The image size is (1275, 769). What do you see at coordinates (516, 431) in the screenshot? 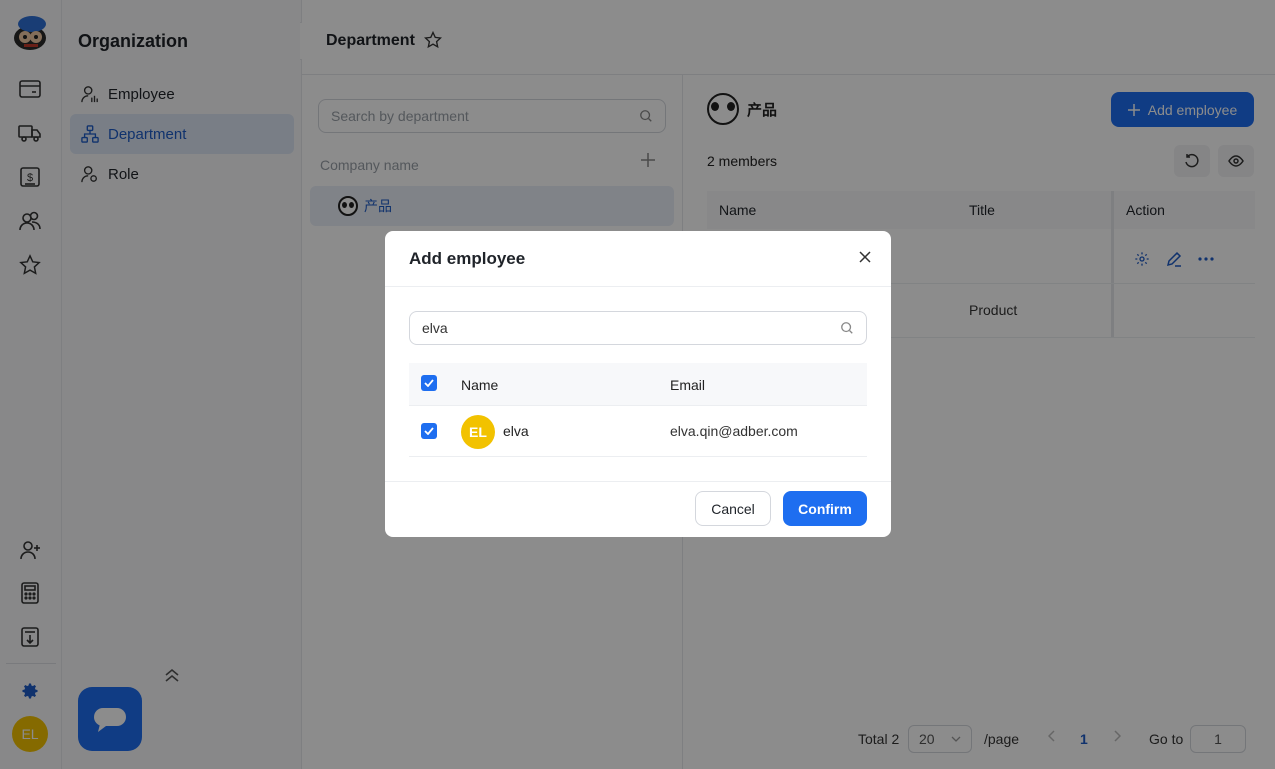
I see `employee-name: elva` at bounding box center [516, 431].